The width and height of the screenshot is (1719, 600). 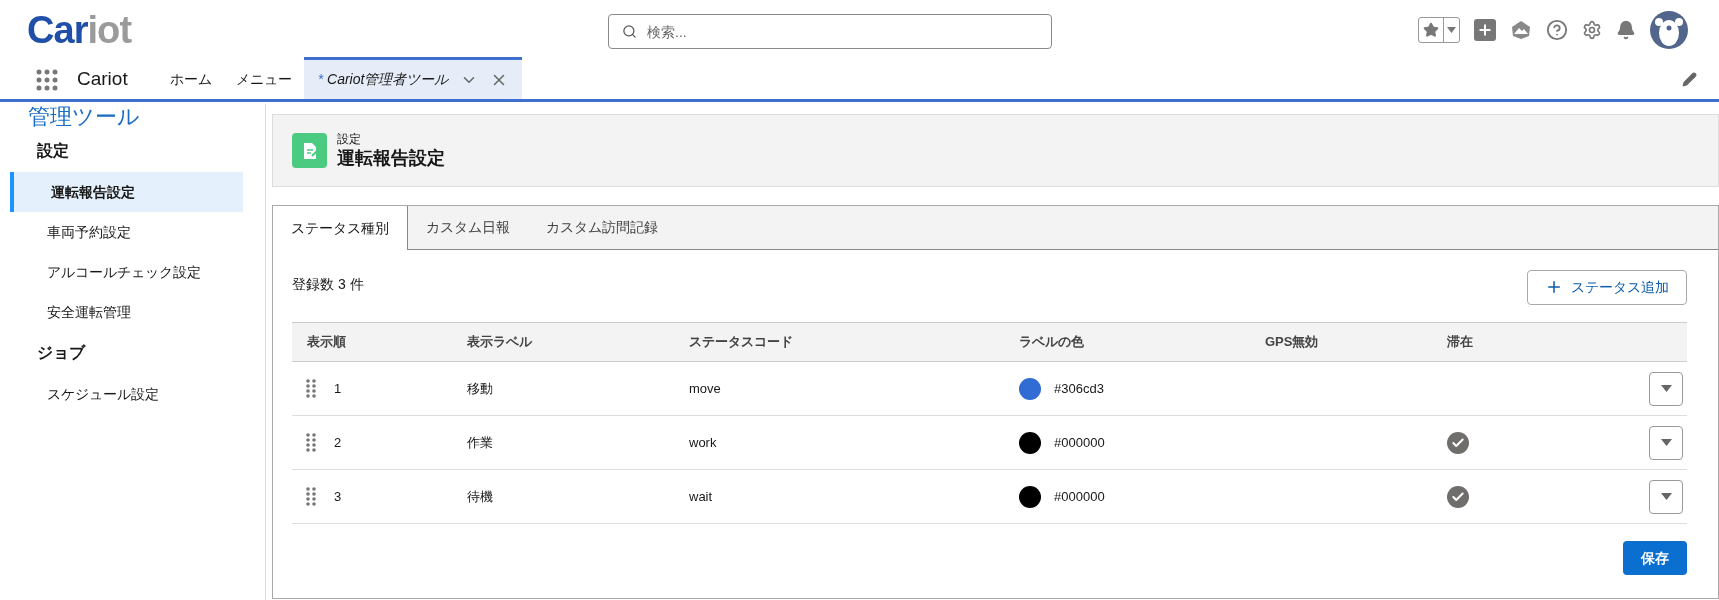 What do you see at coordinates (1554, 287) in the screenshot?
I see `plus-icon` at bounding box center [1554, 287].